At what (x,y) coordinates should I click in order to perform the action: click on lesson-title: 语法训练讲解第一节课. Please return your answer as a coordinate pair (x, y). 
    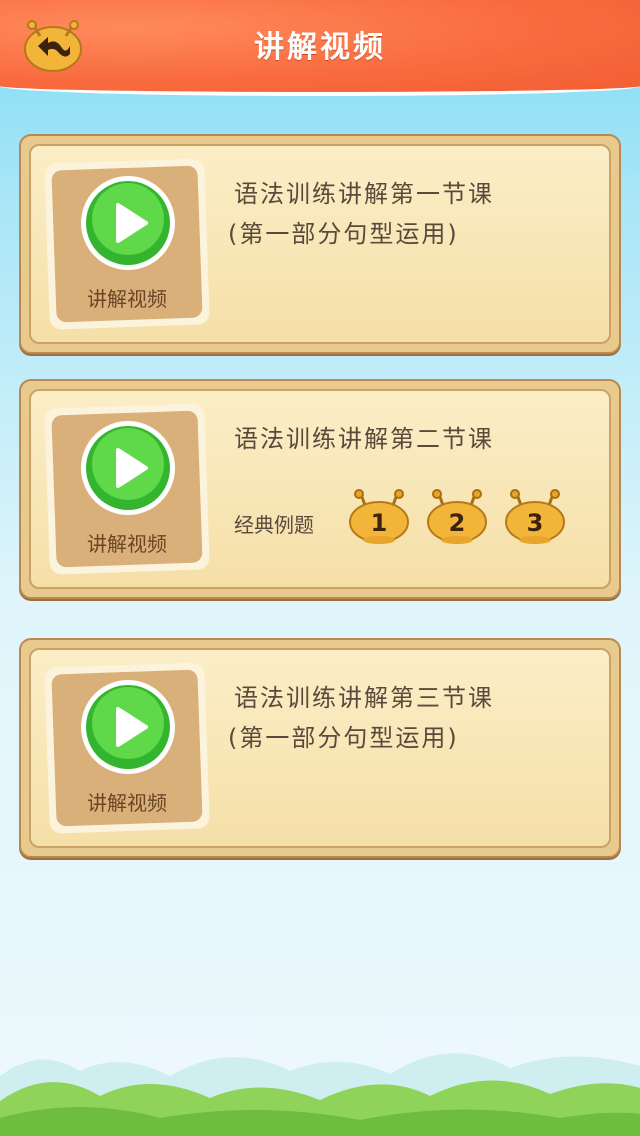
    Looking at the image, I should click on (364, 194).